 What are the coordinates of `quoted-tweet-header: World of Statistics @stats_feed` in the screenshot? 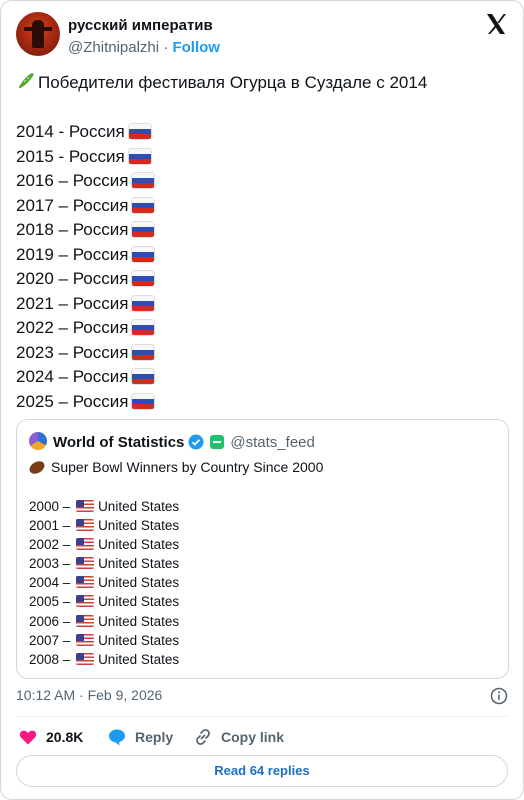 It's located at (172, 442).